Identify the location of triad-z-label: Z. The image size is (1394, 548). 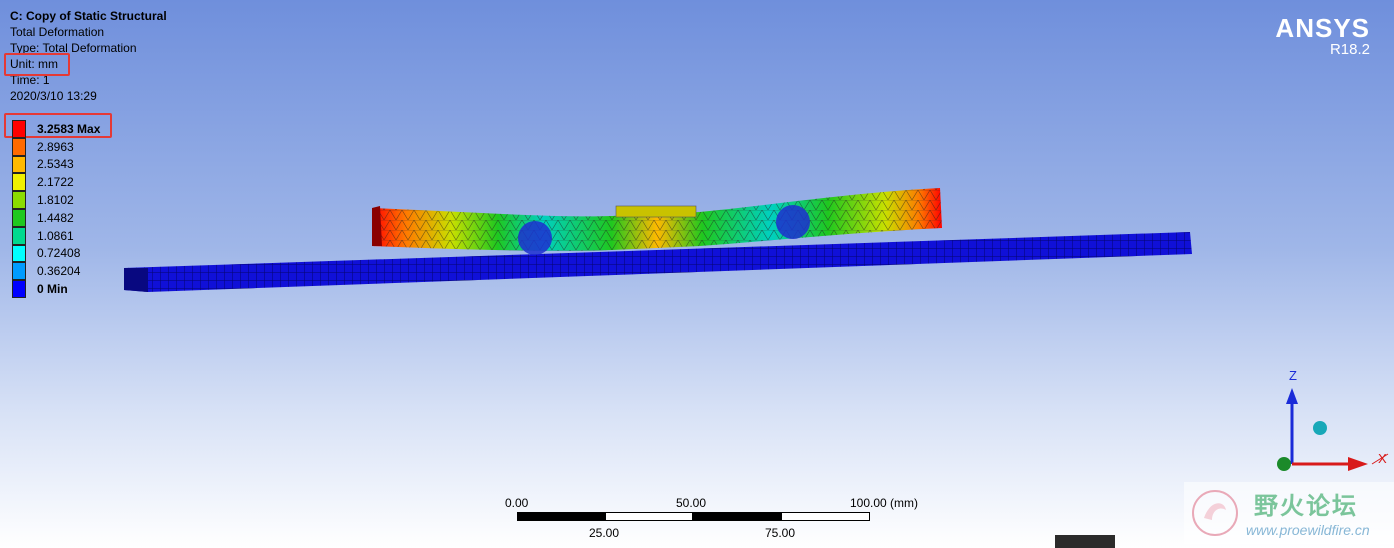
(1293, 375).